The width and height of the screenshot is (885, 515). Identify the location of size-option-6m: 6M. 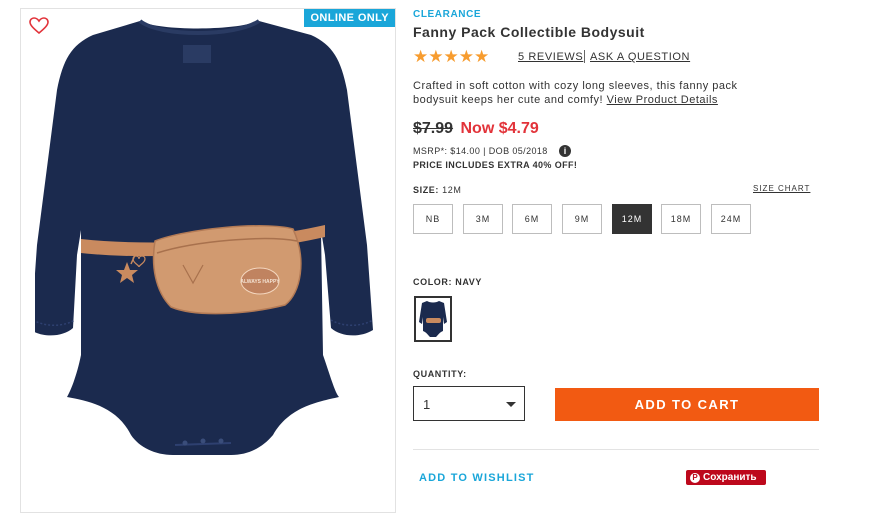
(532, 219).